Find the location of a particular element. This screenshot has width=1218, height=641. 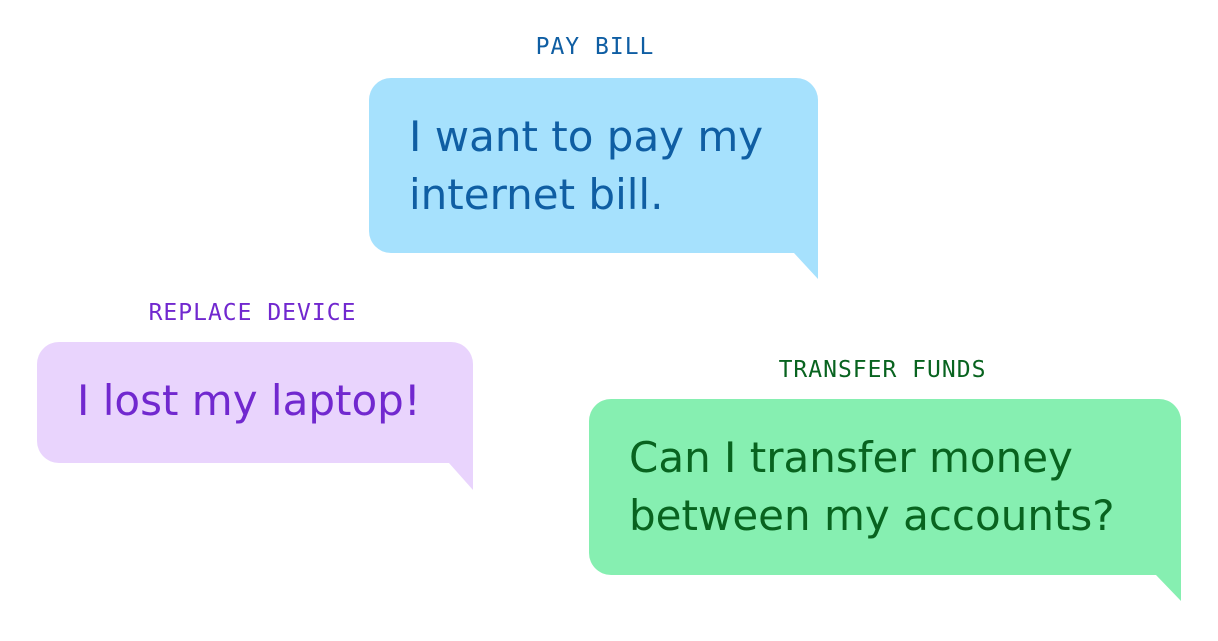

chat-bubble-pay-bill: I want to pay my internet bill. is located at coordinates (593, 165).